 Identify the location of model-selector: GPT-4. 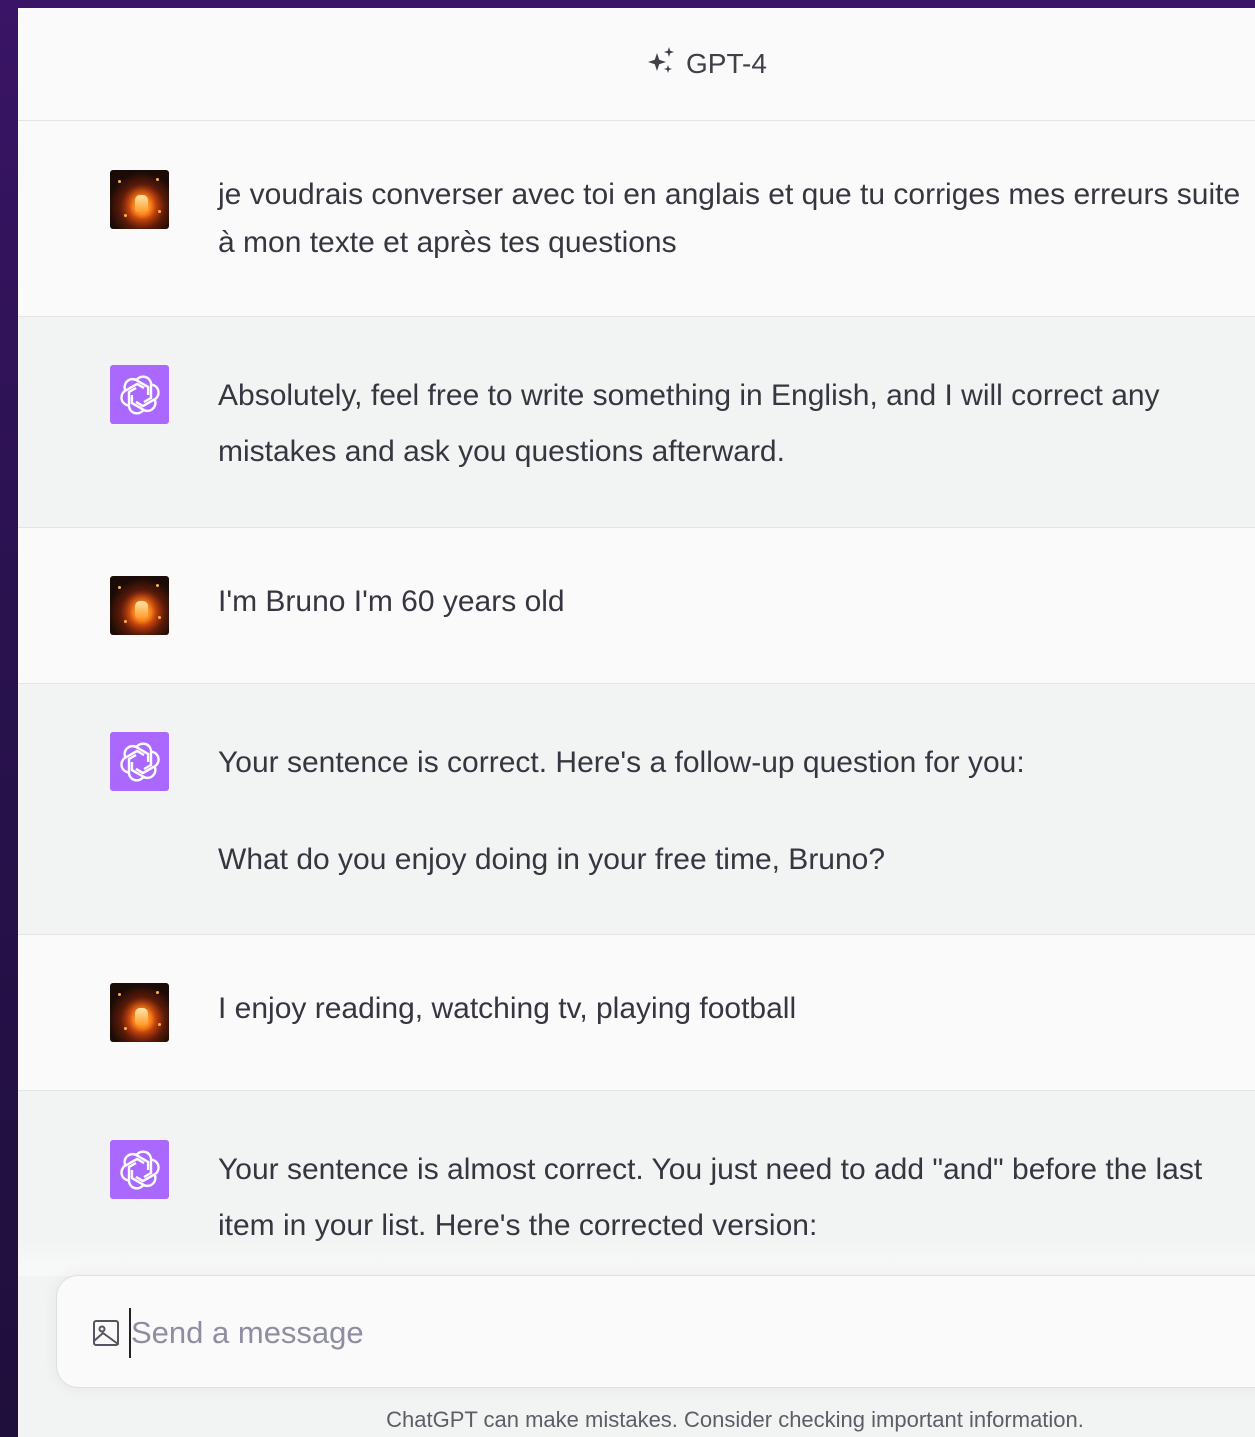
(706, 64).